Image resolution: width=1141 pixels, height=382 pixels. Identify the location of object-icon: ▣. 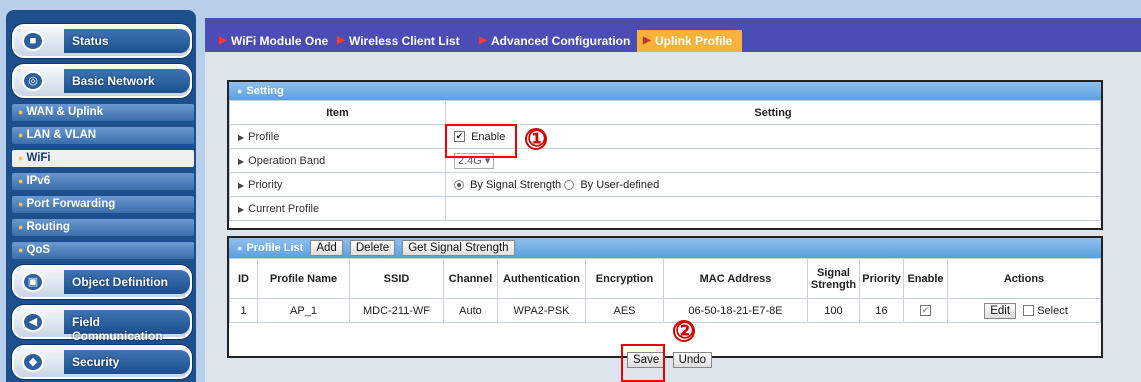
(33, 282).